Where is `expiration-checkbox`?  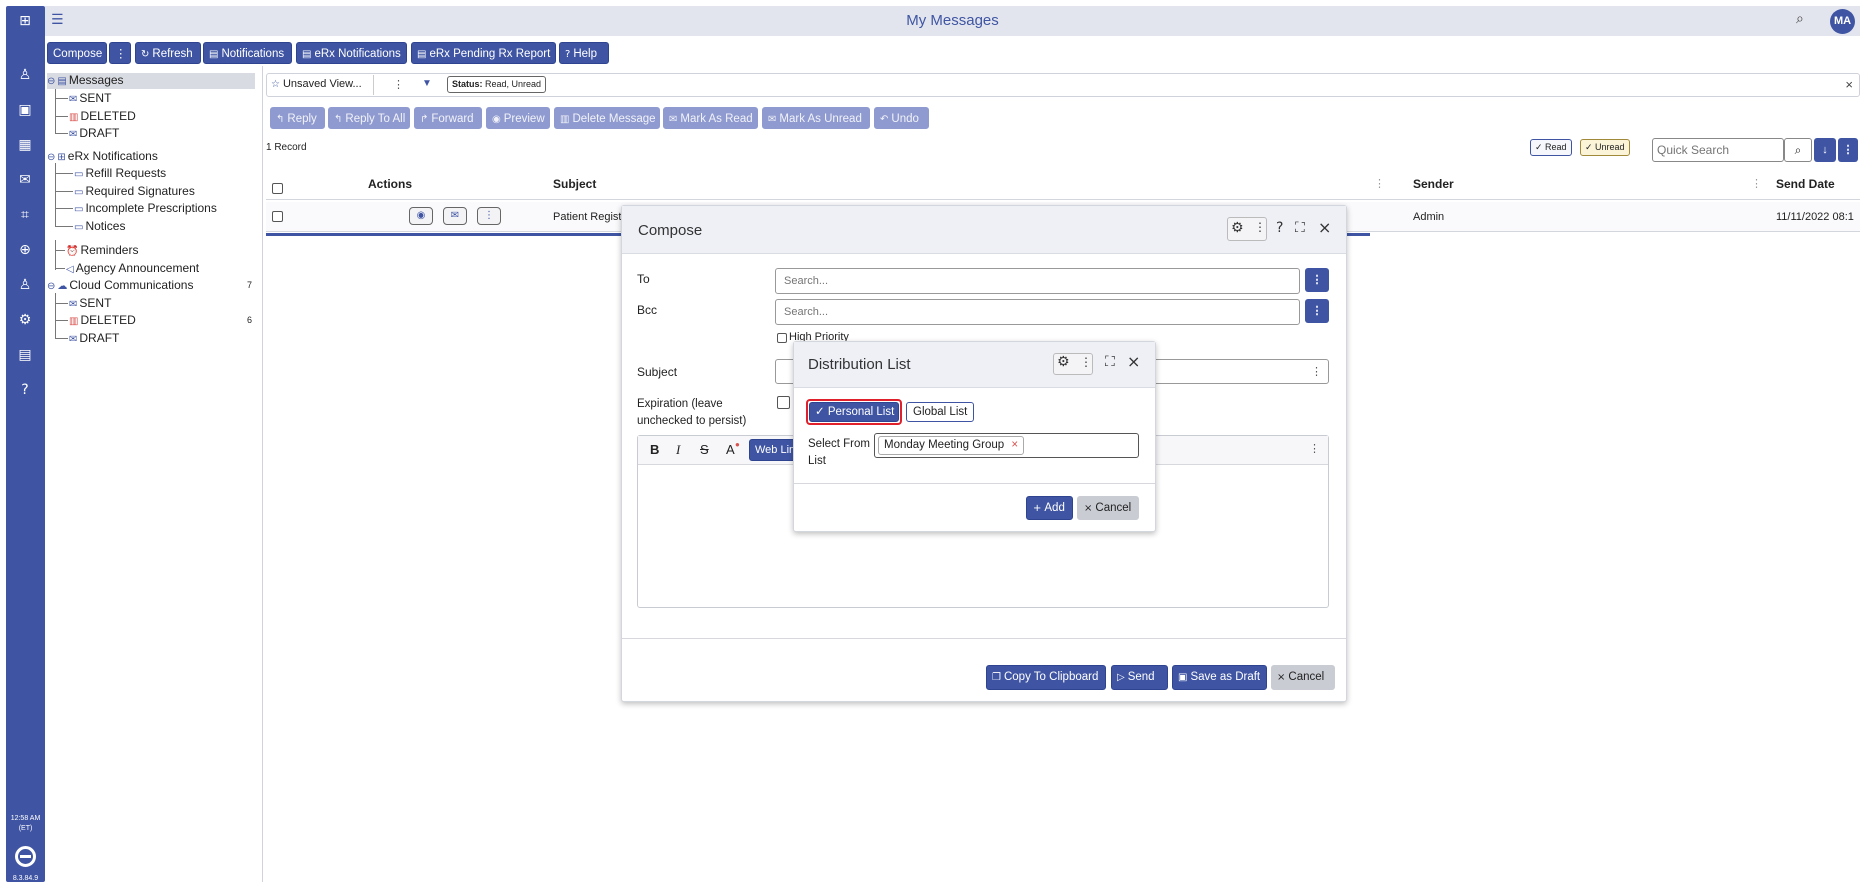 expiration-checkbox is located at coordinates (783, 402).